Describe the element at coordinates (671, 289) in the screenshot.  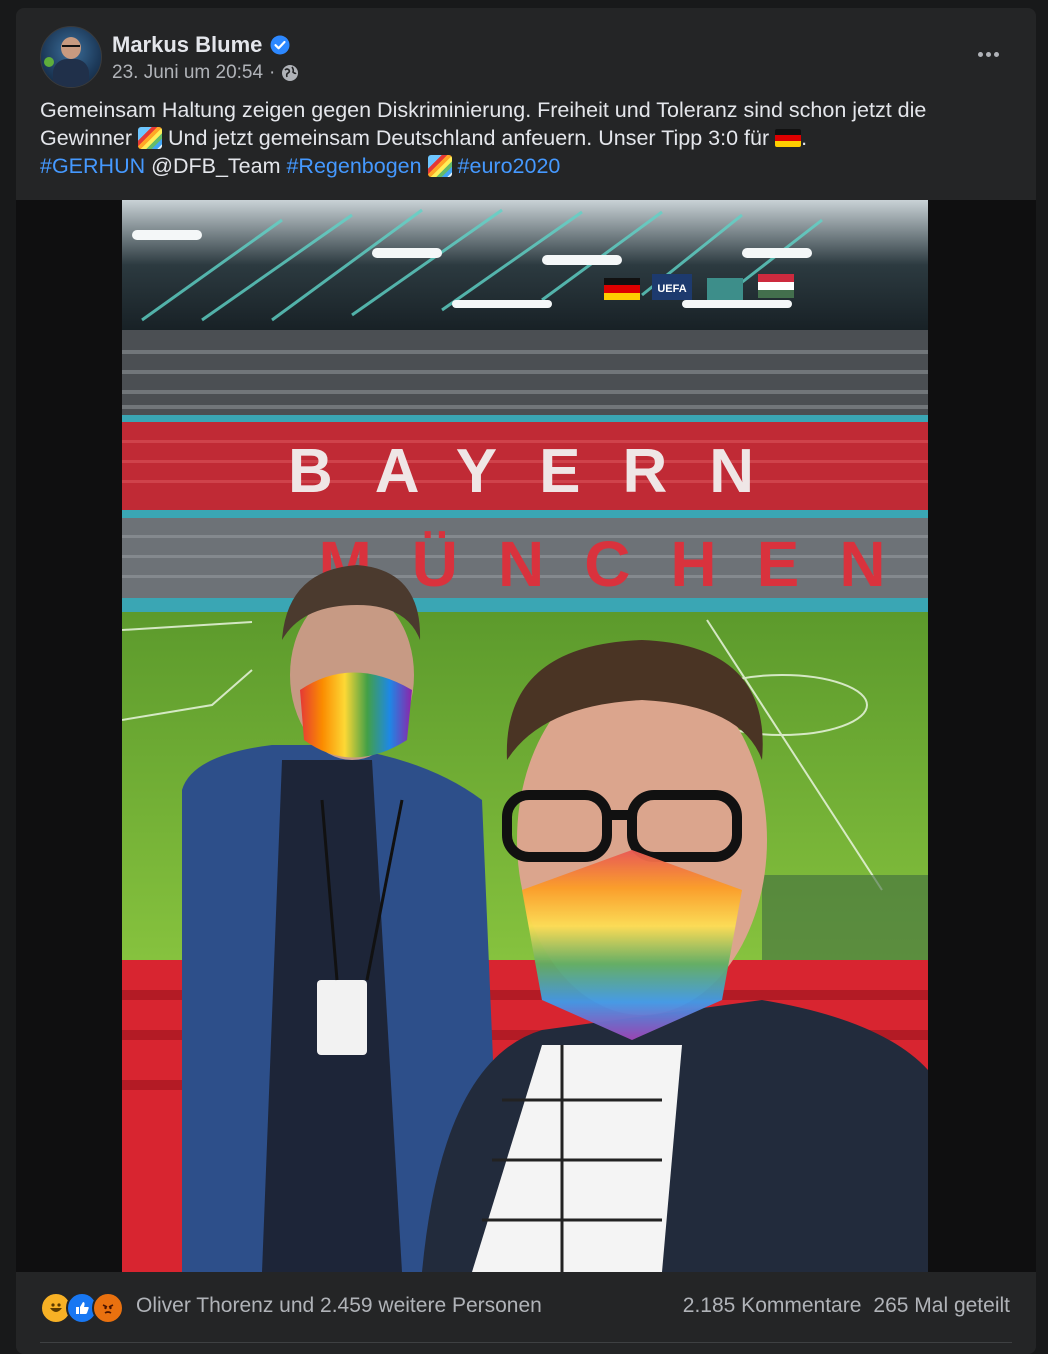
I see `uefa-board: UEFA` at that location.